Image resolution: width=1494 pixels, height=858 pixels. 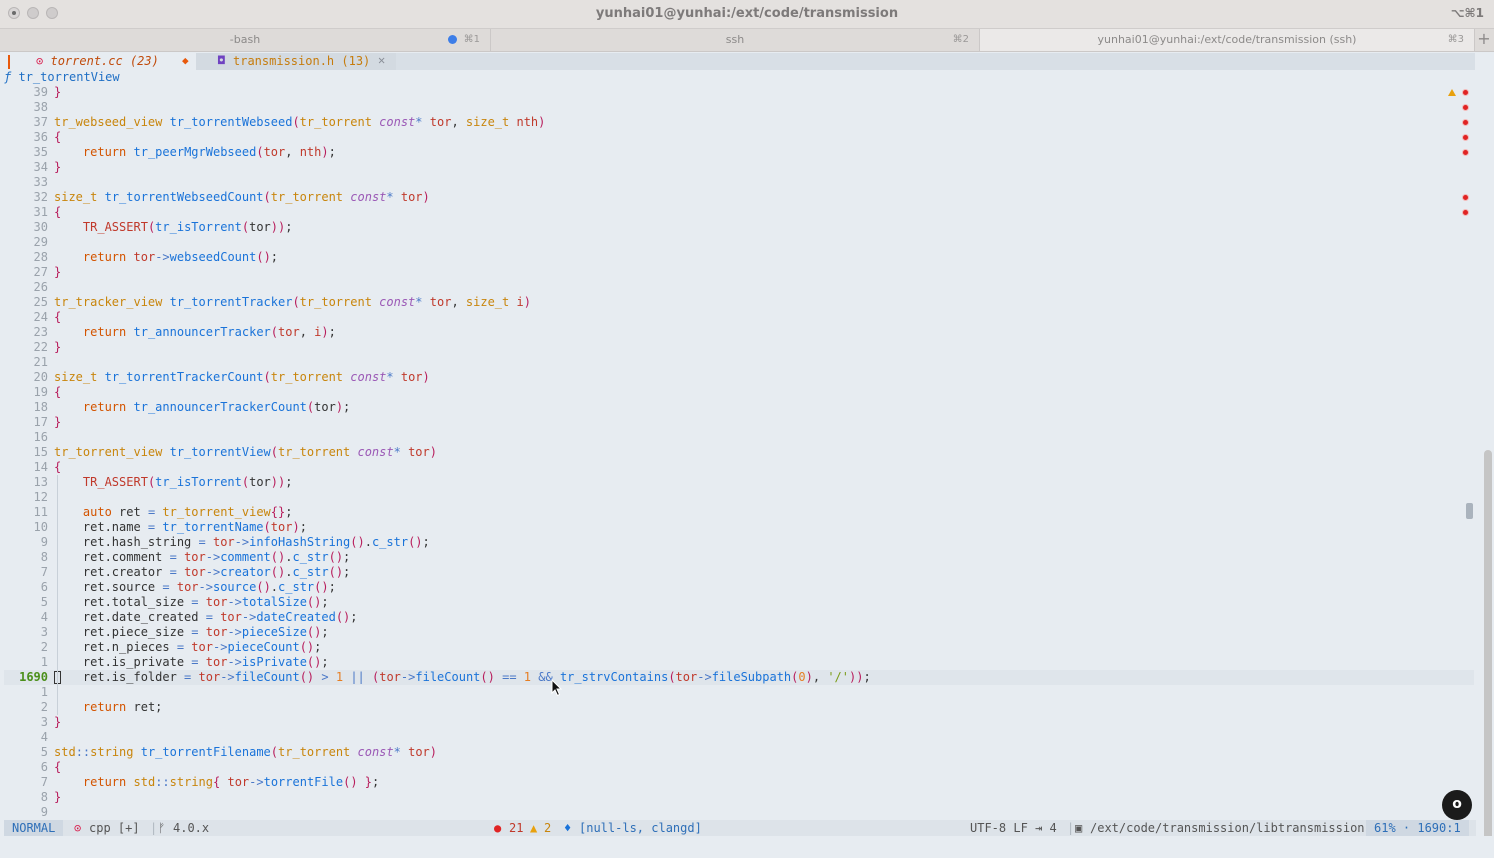 I want to click on filetype-label: cpp [+], so click(x=114, y=828).